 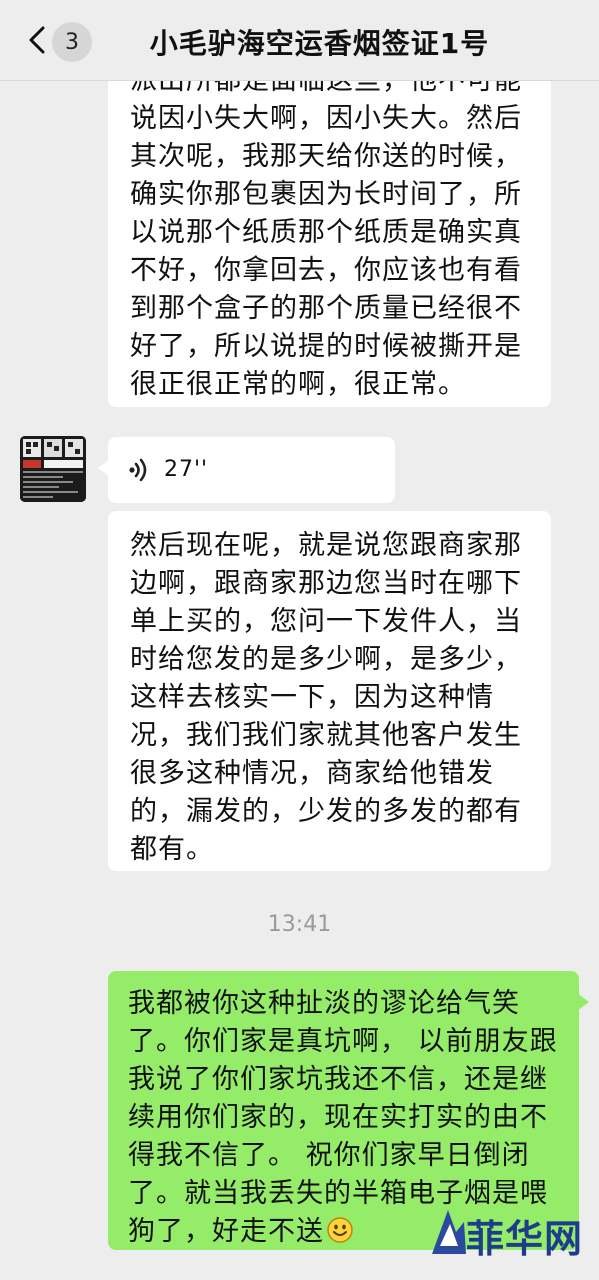 What do you see at coordinates (246, 470) in the screenshot?
I see `voice-message-bubble: 27''` at bounding box center [246, 470].